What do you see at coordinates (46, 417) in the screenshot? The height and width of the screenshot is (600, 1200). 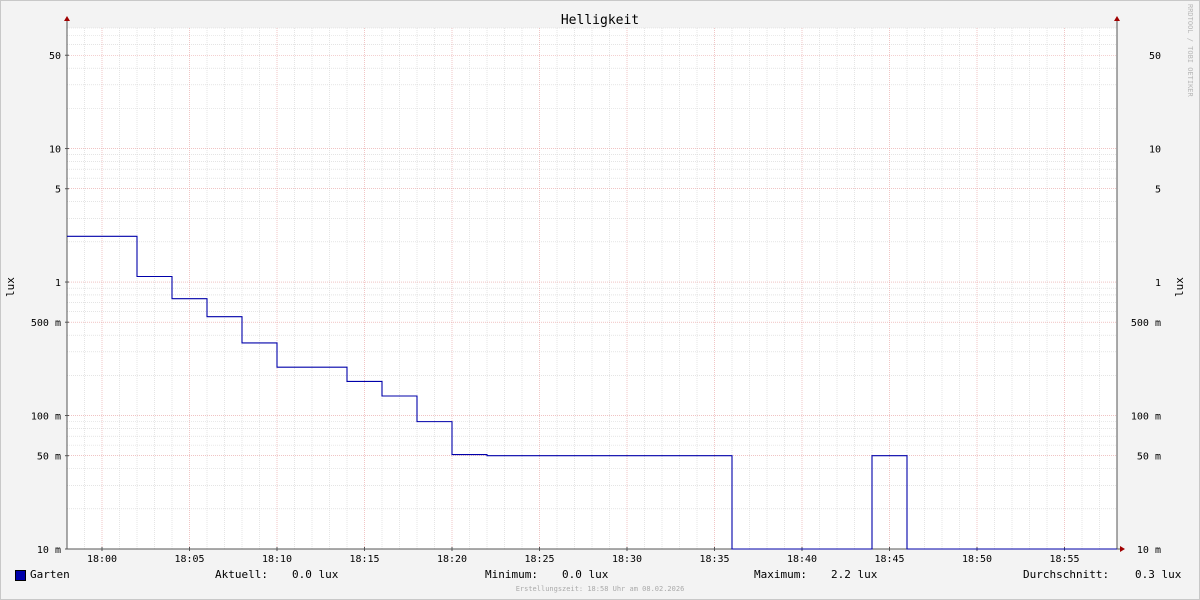 I see `y-tick-label-left: 100 m` at bounding box center [46, 417].